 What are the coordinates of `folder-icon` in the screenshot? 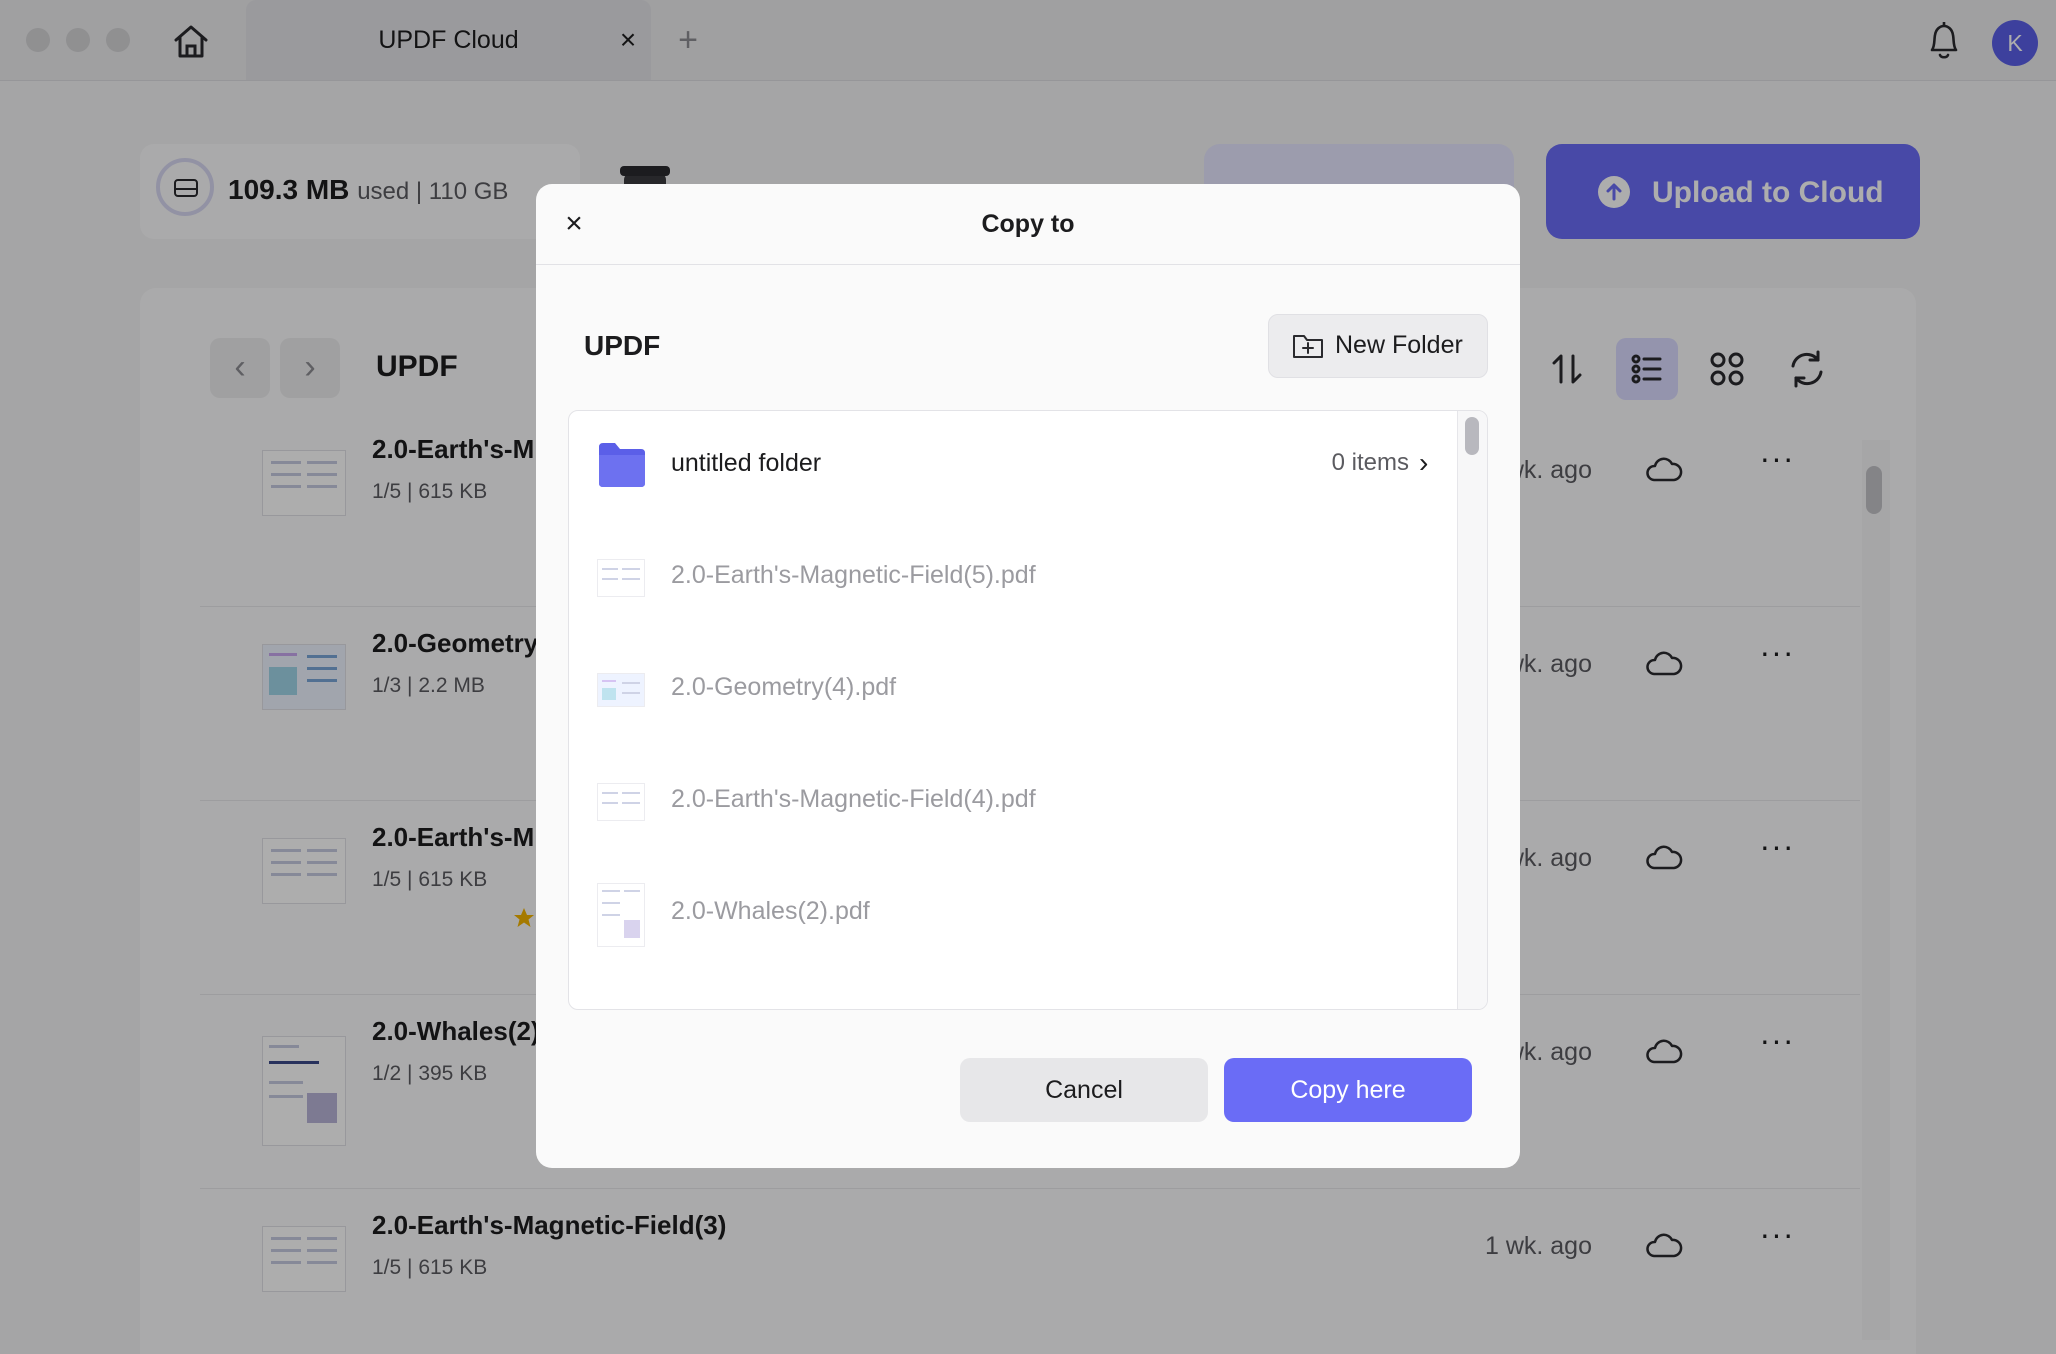 It's located at (622, 465).